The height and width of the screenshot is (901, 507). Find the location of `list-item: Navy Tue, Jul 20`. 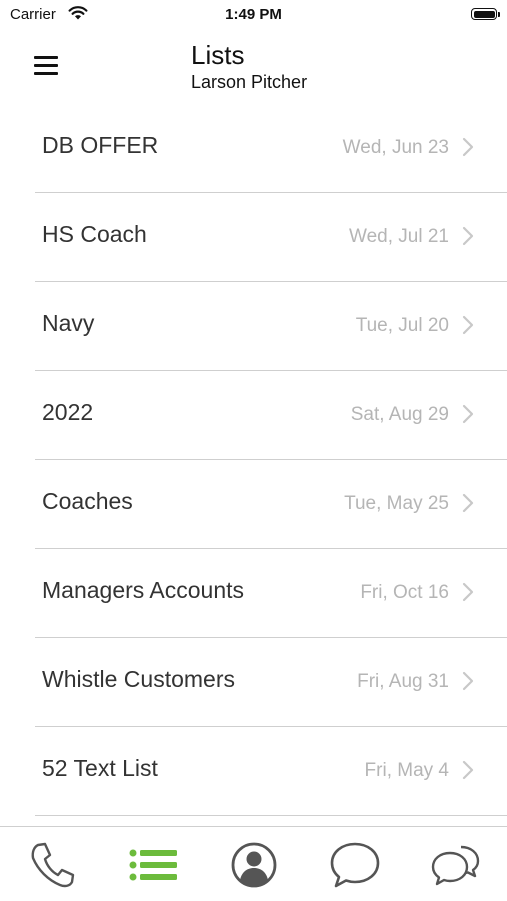

list-item: Navy Tue, Jul 20 is located at coordinates (271, 326).